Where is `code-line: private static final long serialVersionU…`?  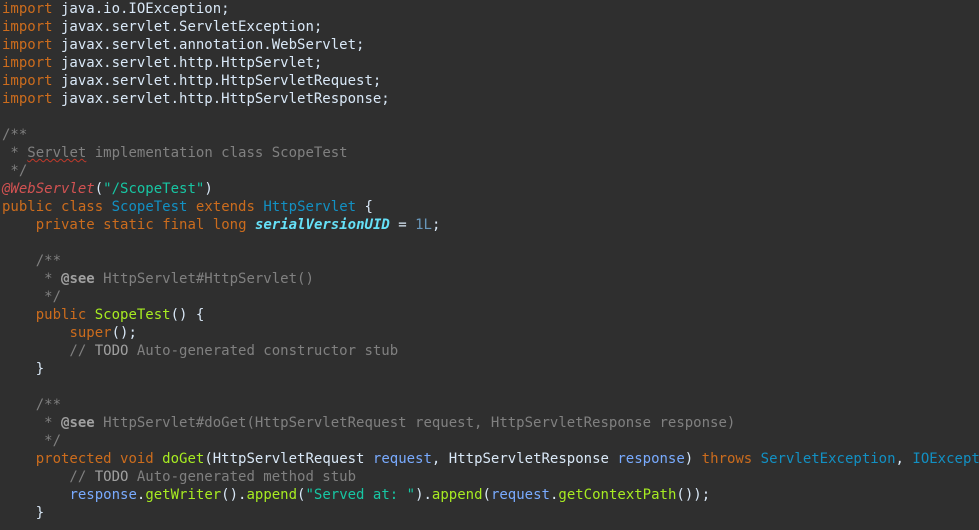 code-line: private static final long serialVersionU… is located at coordinates (489, 225).